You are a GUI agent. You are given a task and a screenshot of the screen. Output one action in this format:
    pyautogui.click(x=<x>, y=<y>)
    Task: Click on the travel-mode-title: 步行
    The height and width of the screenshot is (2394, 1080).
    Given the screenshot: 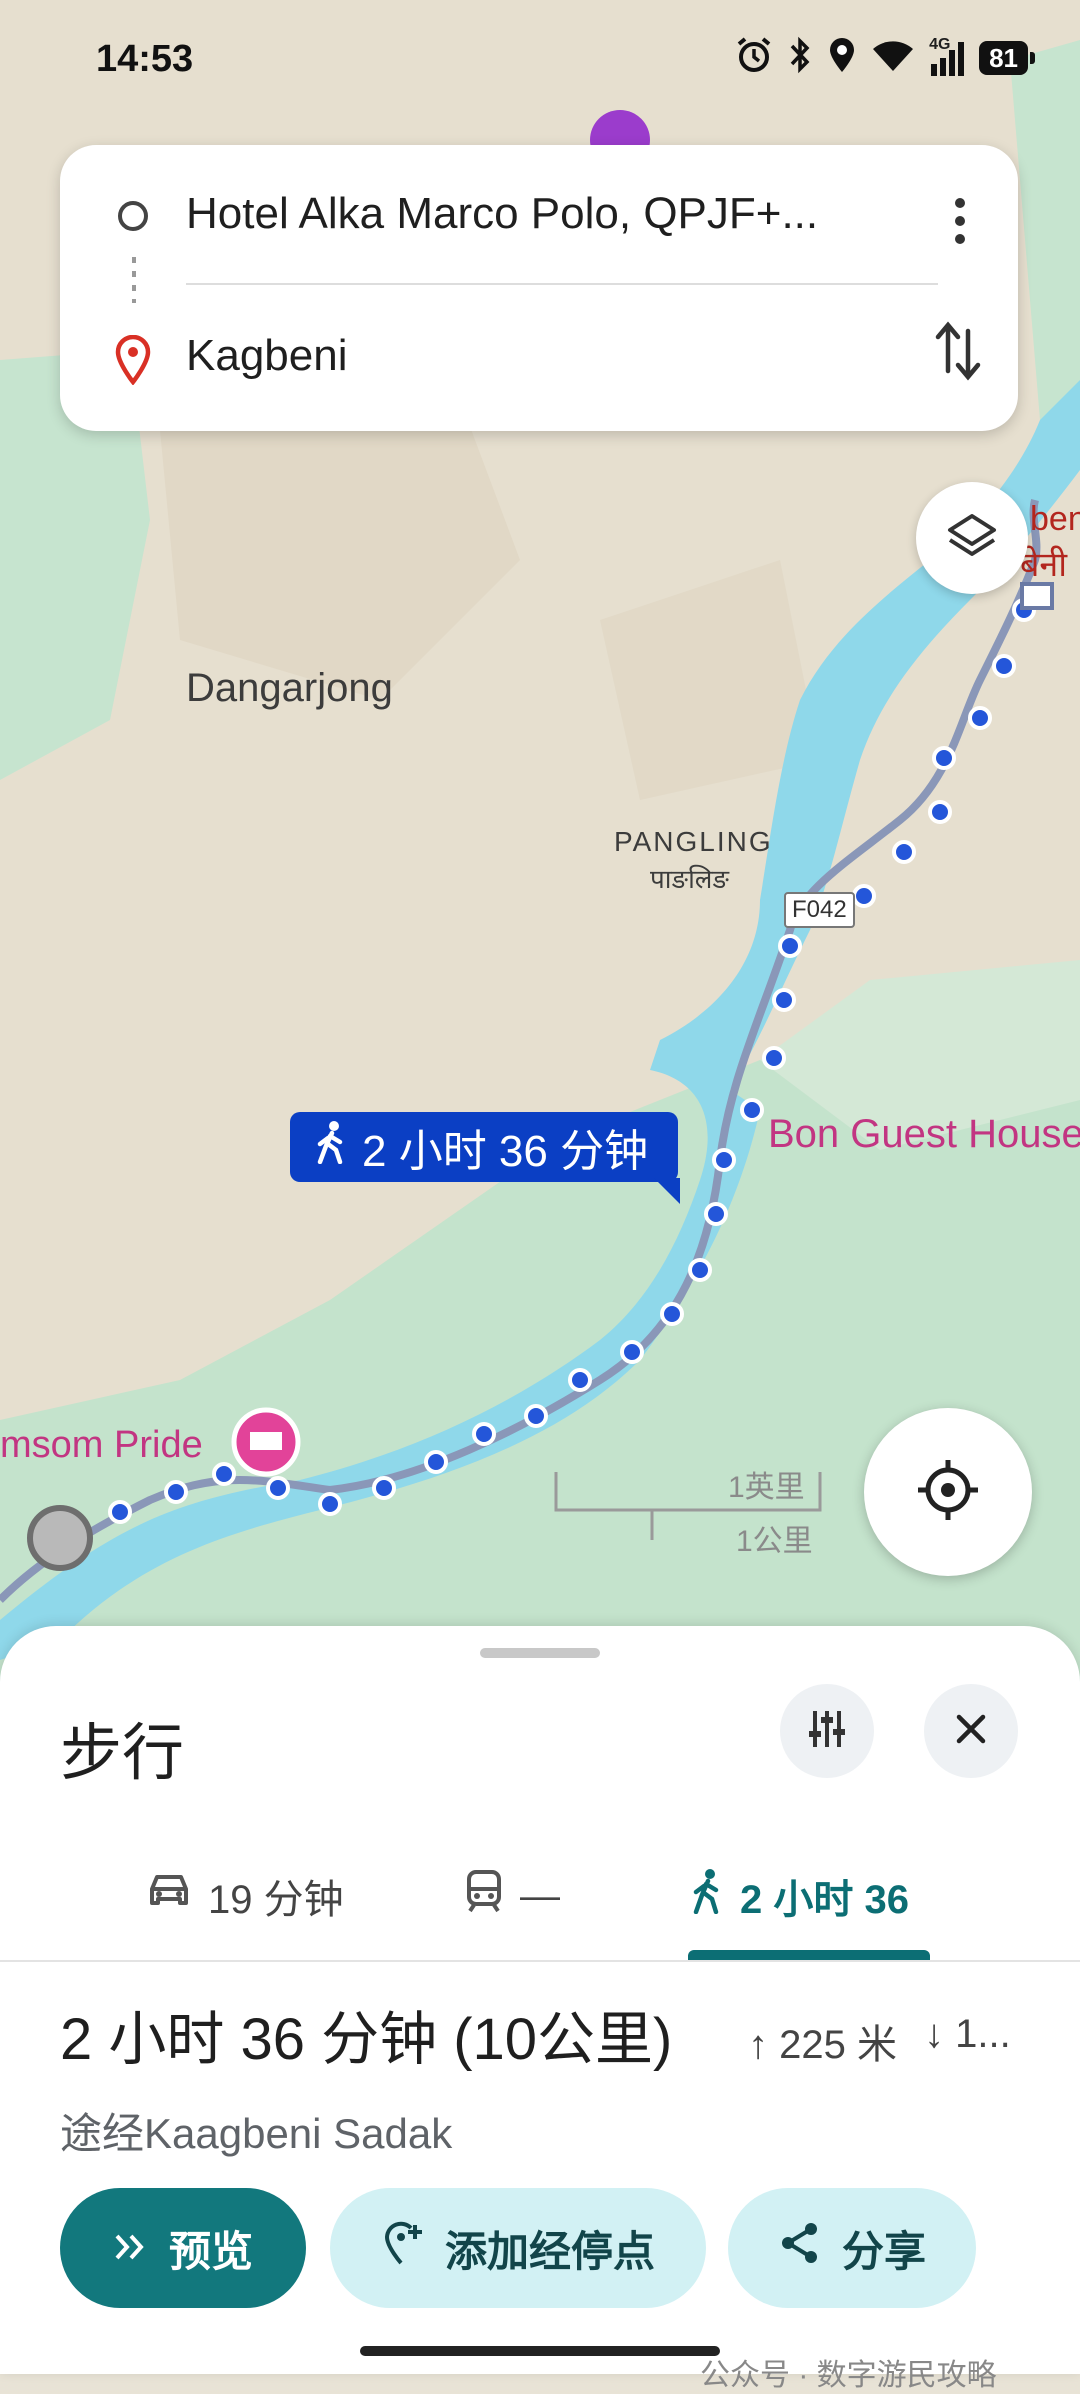 What is the action you would take?
    pyautogui.click(x=122, y=1753)
    